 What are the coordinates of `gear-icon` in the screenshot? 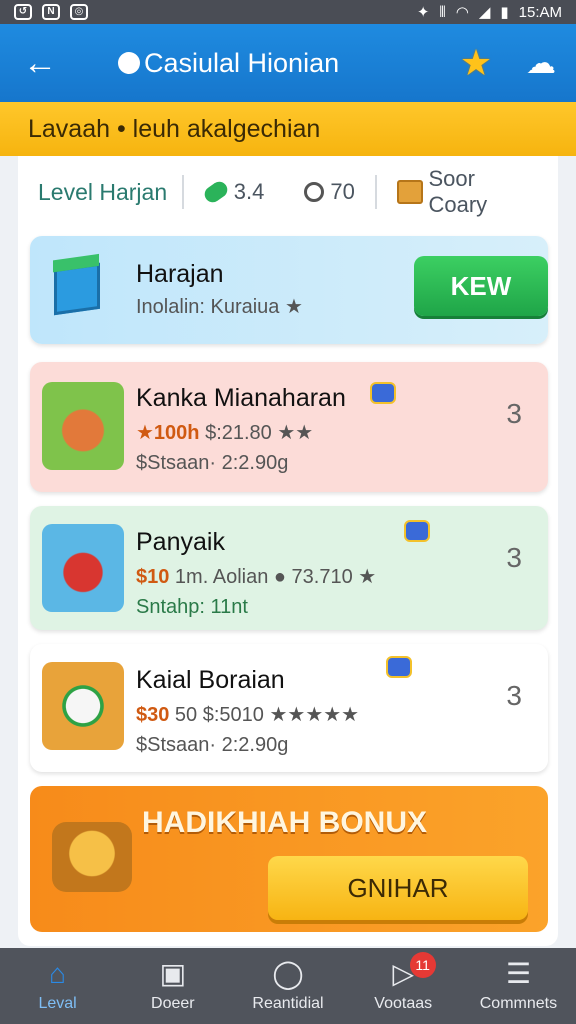 It's located at (314, 192).